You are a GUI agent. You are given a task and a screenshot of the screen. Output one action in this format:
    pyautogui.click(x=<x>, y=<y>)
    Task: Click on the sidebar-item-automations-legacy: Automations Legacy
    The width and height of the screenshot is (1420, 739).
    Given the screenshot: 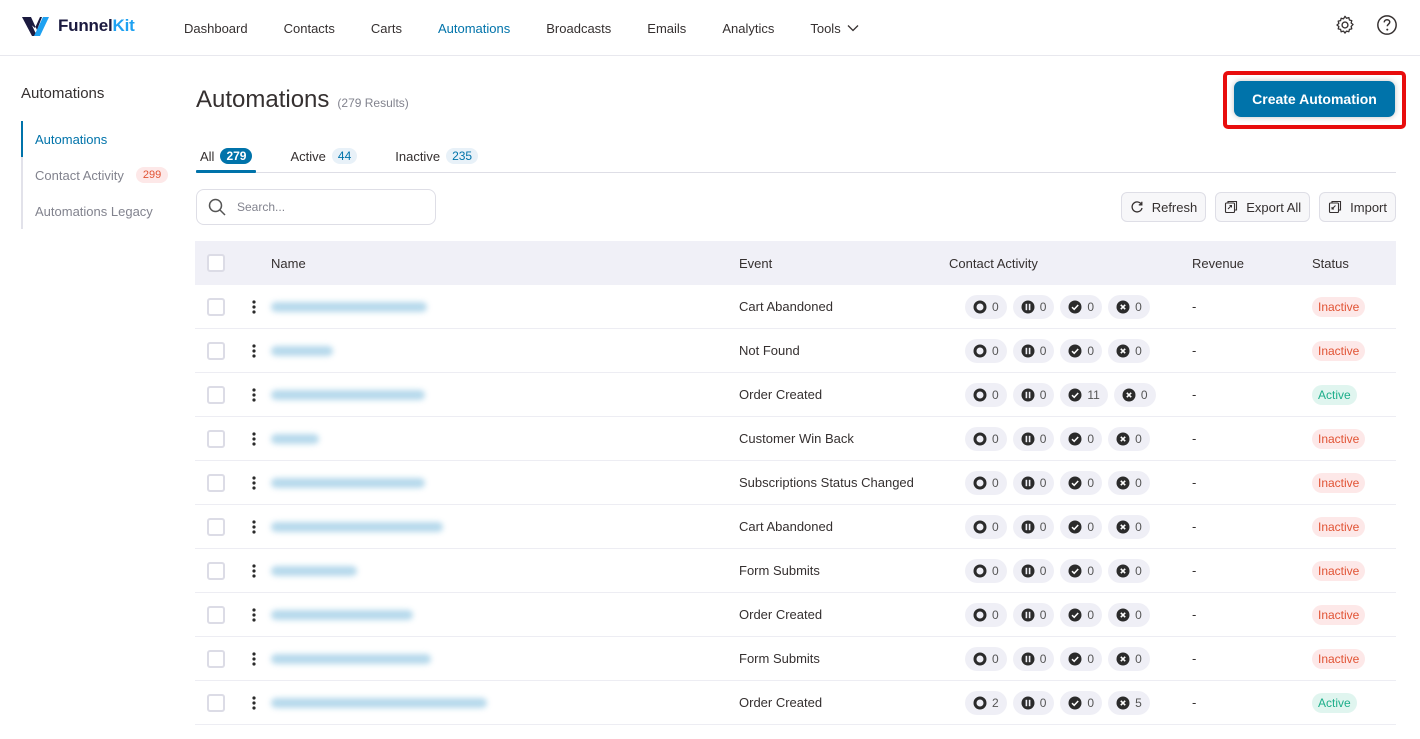 What is the action you would take?
    pyautogui.click(x=102, y=211)
    